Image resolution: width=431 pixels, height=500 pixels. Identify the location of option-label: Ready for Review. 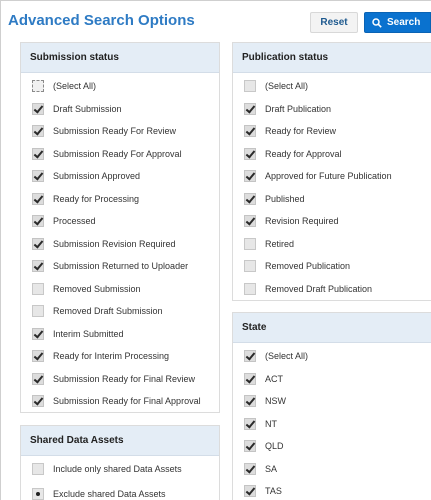
(301, 131).